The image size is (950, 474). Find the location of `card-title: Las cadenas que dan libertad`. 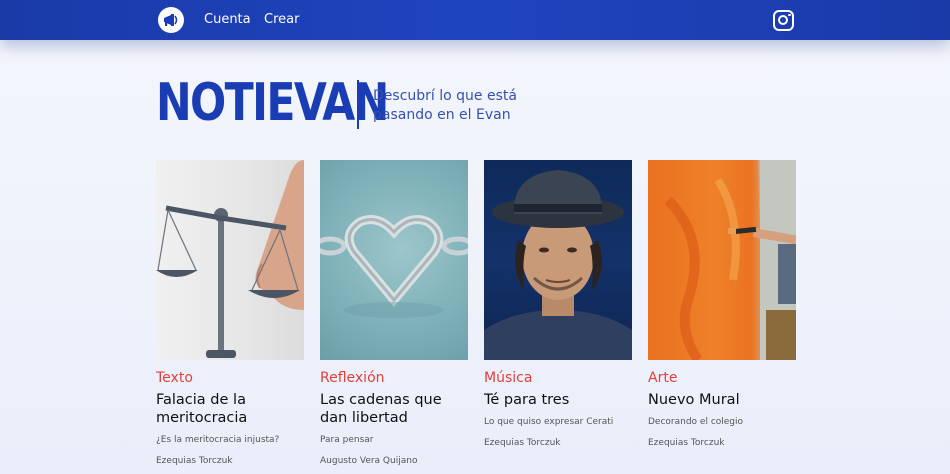

card-title: Las cadenas que dan libertad is located at coordinates (394, 409).